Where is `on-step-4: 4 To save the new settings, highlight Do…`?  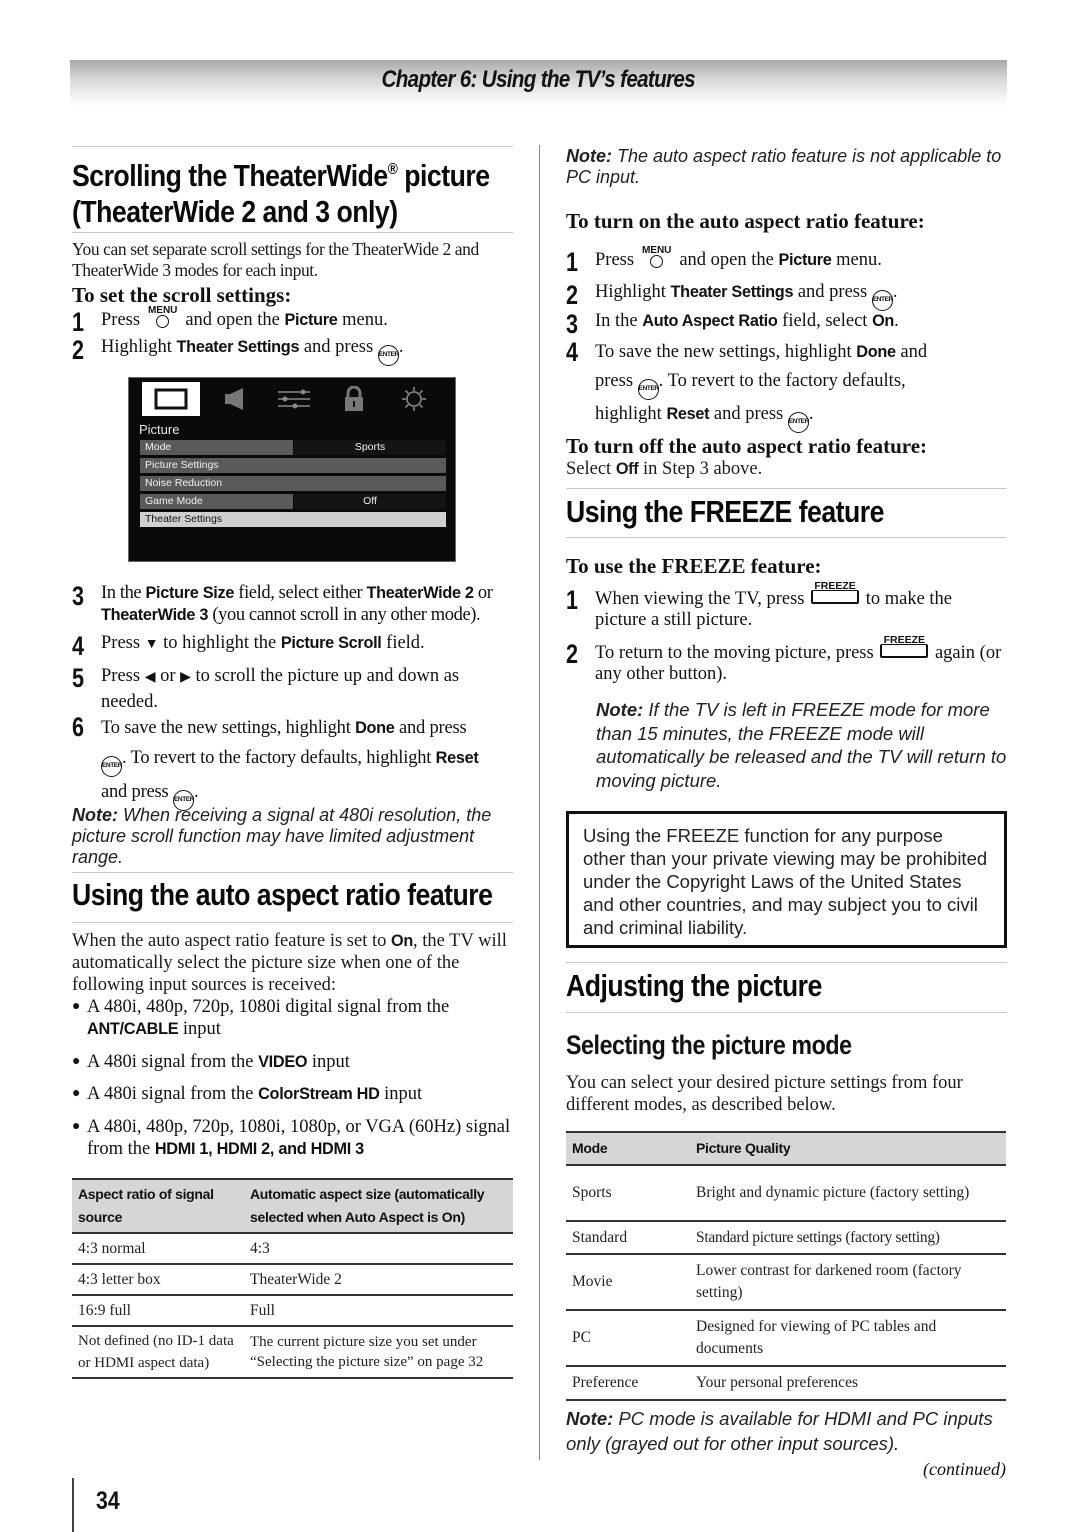
on-step-4: 4 To save the new settings, highlight Do… is located at coordinates (786, 385).